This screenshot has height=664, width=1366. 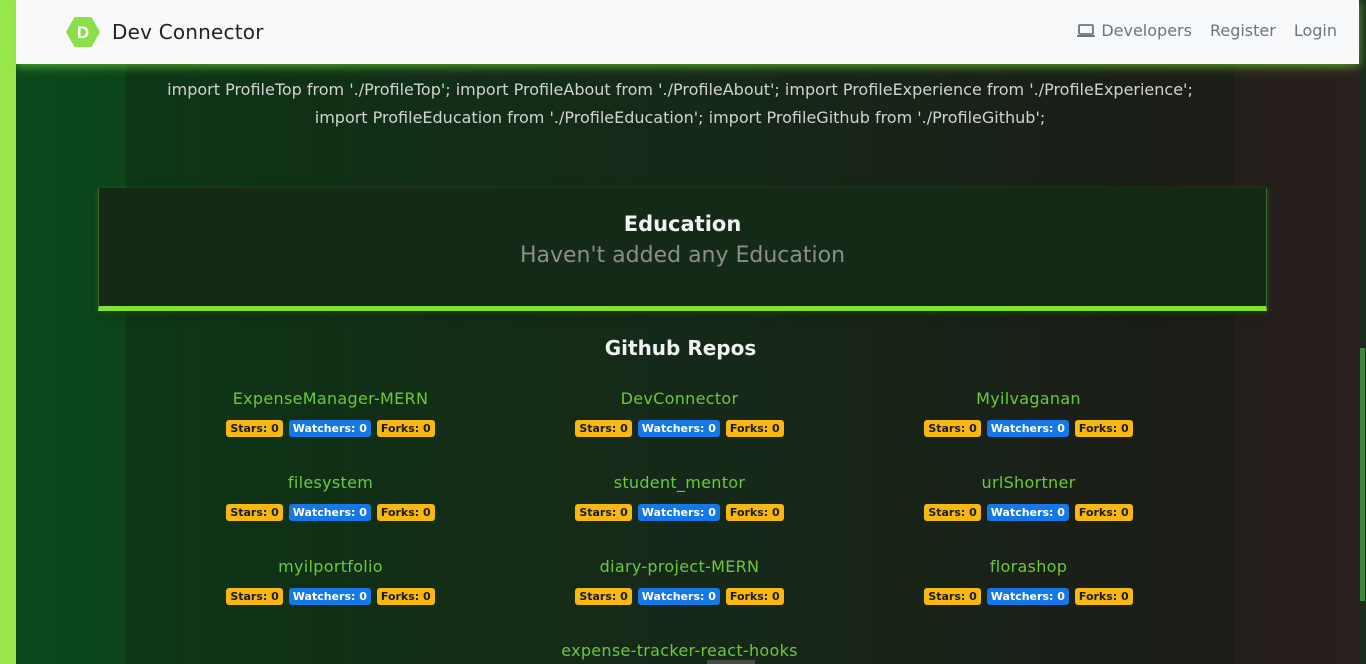 I want to click on education-title: Education, so click(x=682, y=224).